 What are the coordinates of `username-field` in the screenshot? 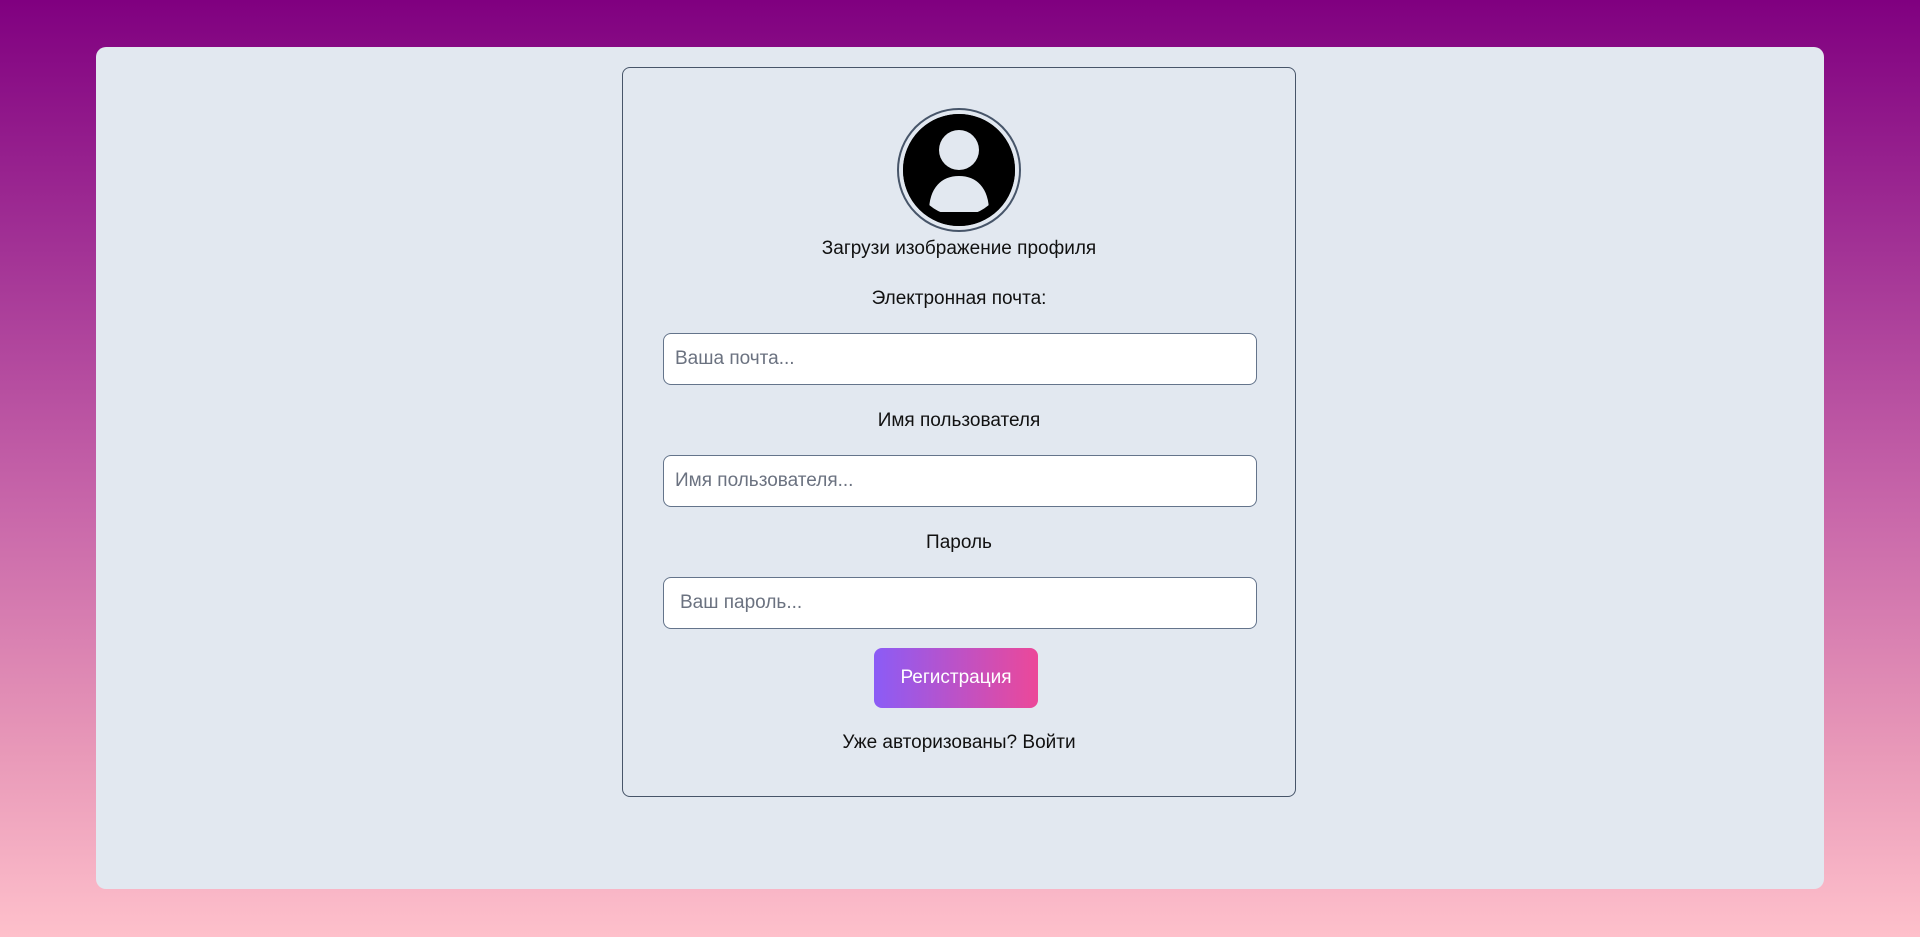 It's located at (960, 481).